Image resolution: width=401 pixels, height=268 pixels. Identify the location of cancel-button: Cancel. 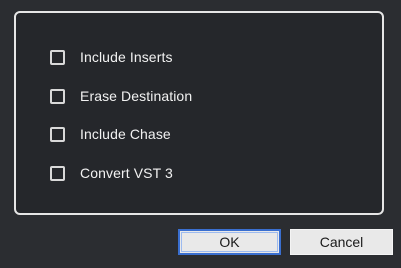
(341, 242).